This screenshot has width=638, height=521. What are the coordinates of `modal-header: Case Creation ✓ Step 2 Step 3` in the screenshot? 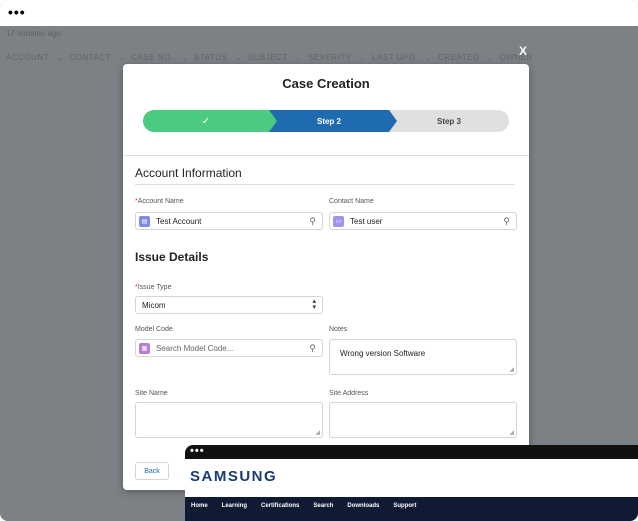 It's located at (326, 110).